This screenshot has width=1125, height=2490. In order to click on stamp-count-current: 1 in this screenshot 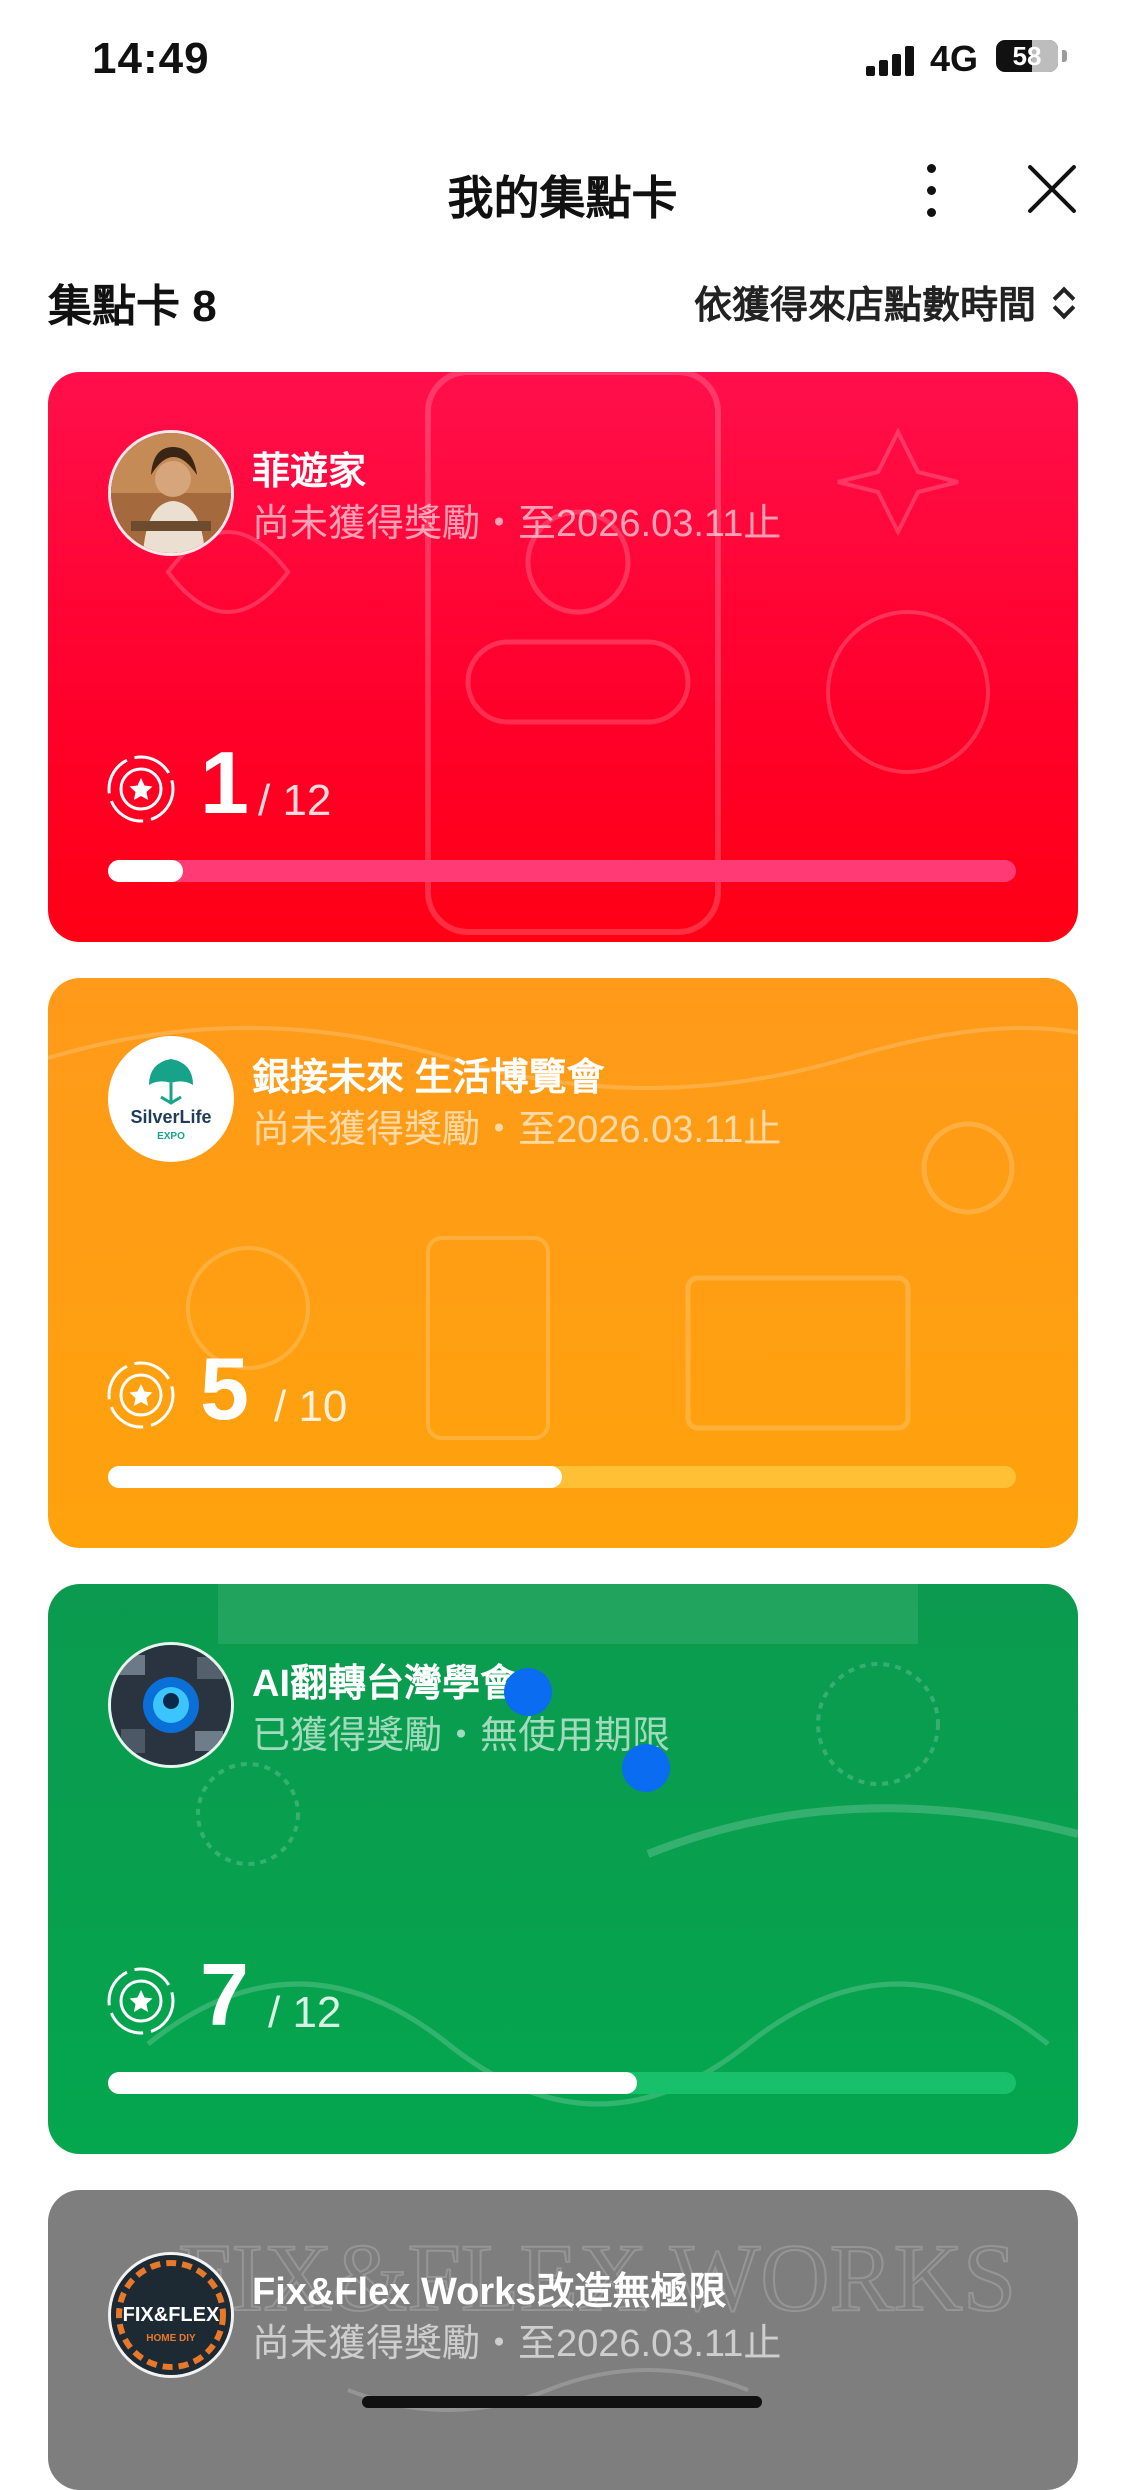, I will do `click(224, 783)`.